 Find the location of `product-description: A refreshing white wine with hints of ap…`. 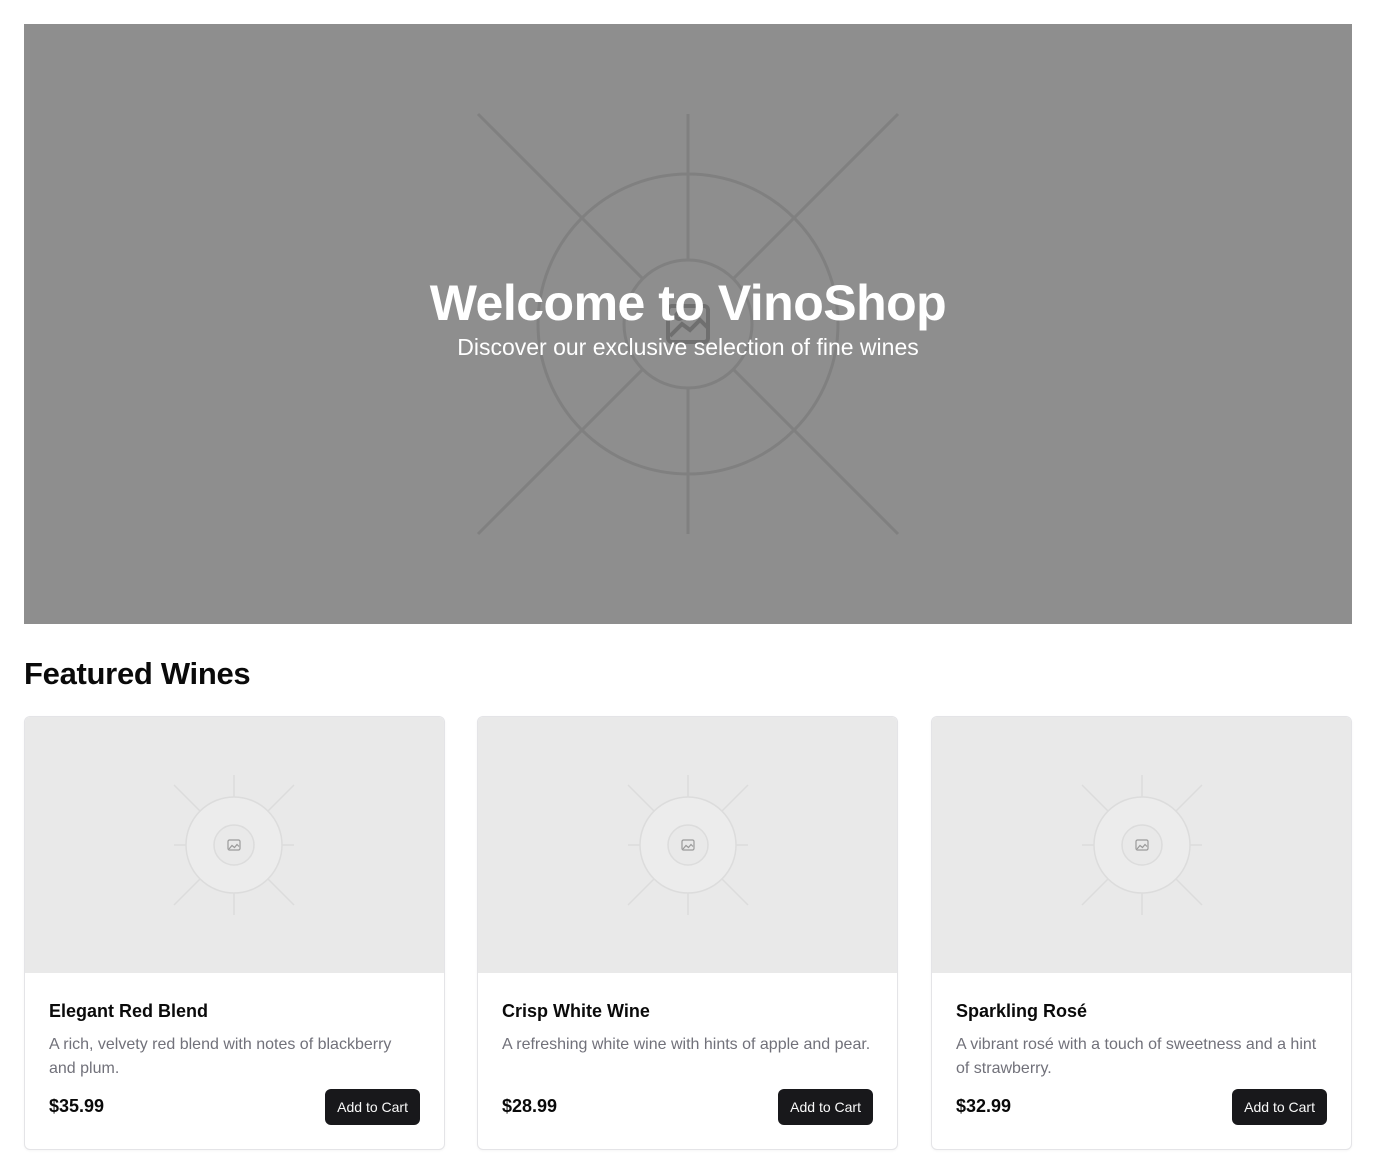

product-description: A refreshing white wine with hints of ap… is located at coordinates (686, 1044).